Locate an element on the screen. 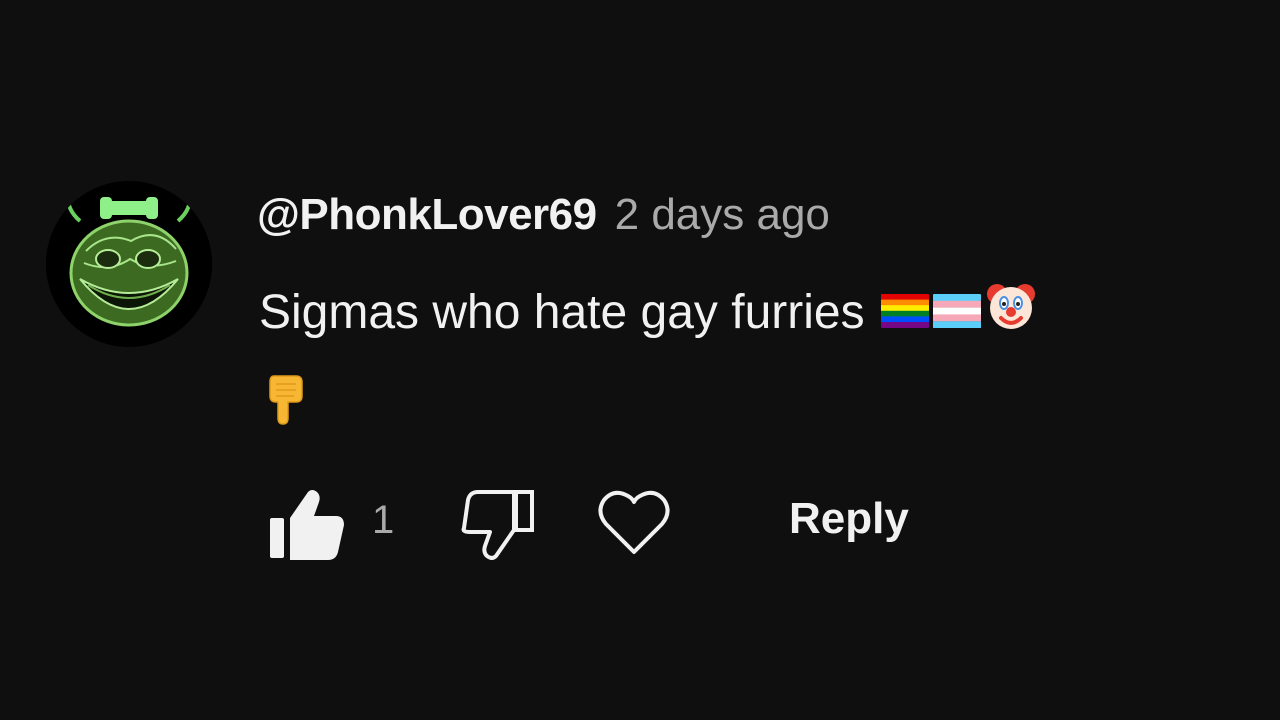  heart-button is located at coordinates (634, 525).